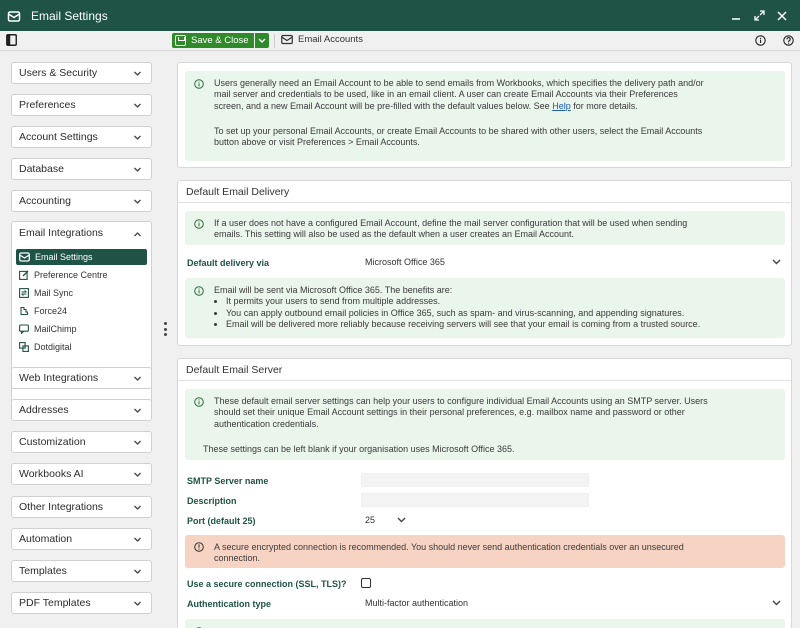 This screenshot has width=800, height=628. What do you see at coordinates (760, 42) in the screenshot?
I see `info-icon` at bounding box center [760, 42].